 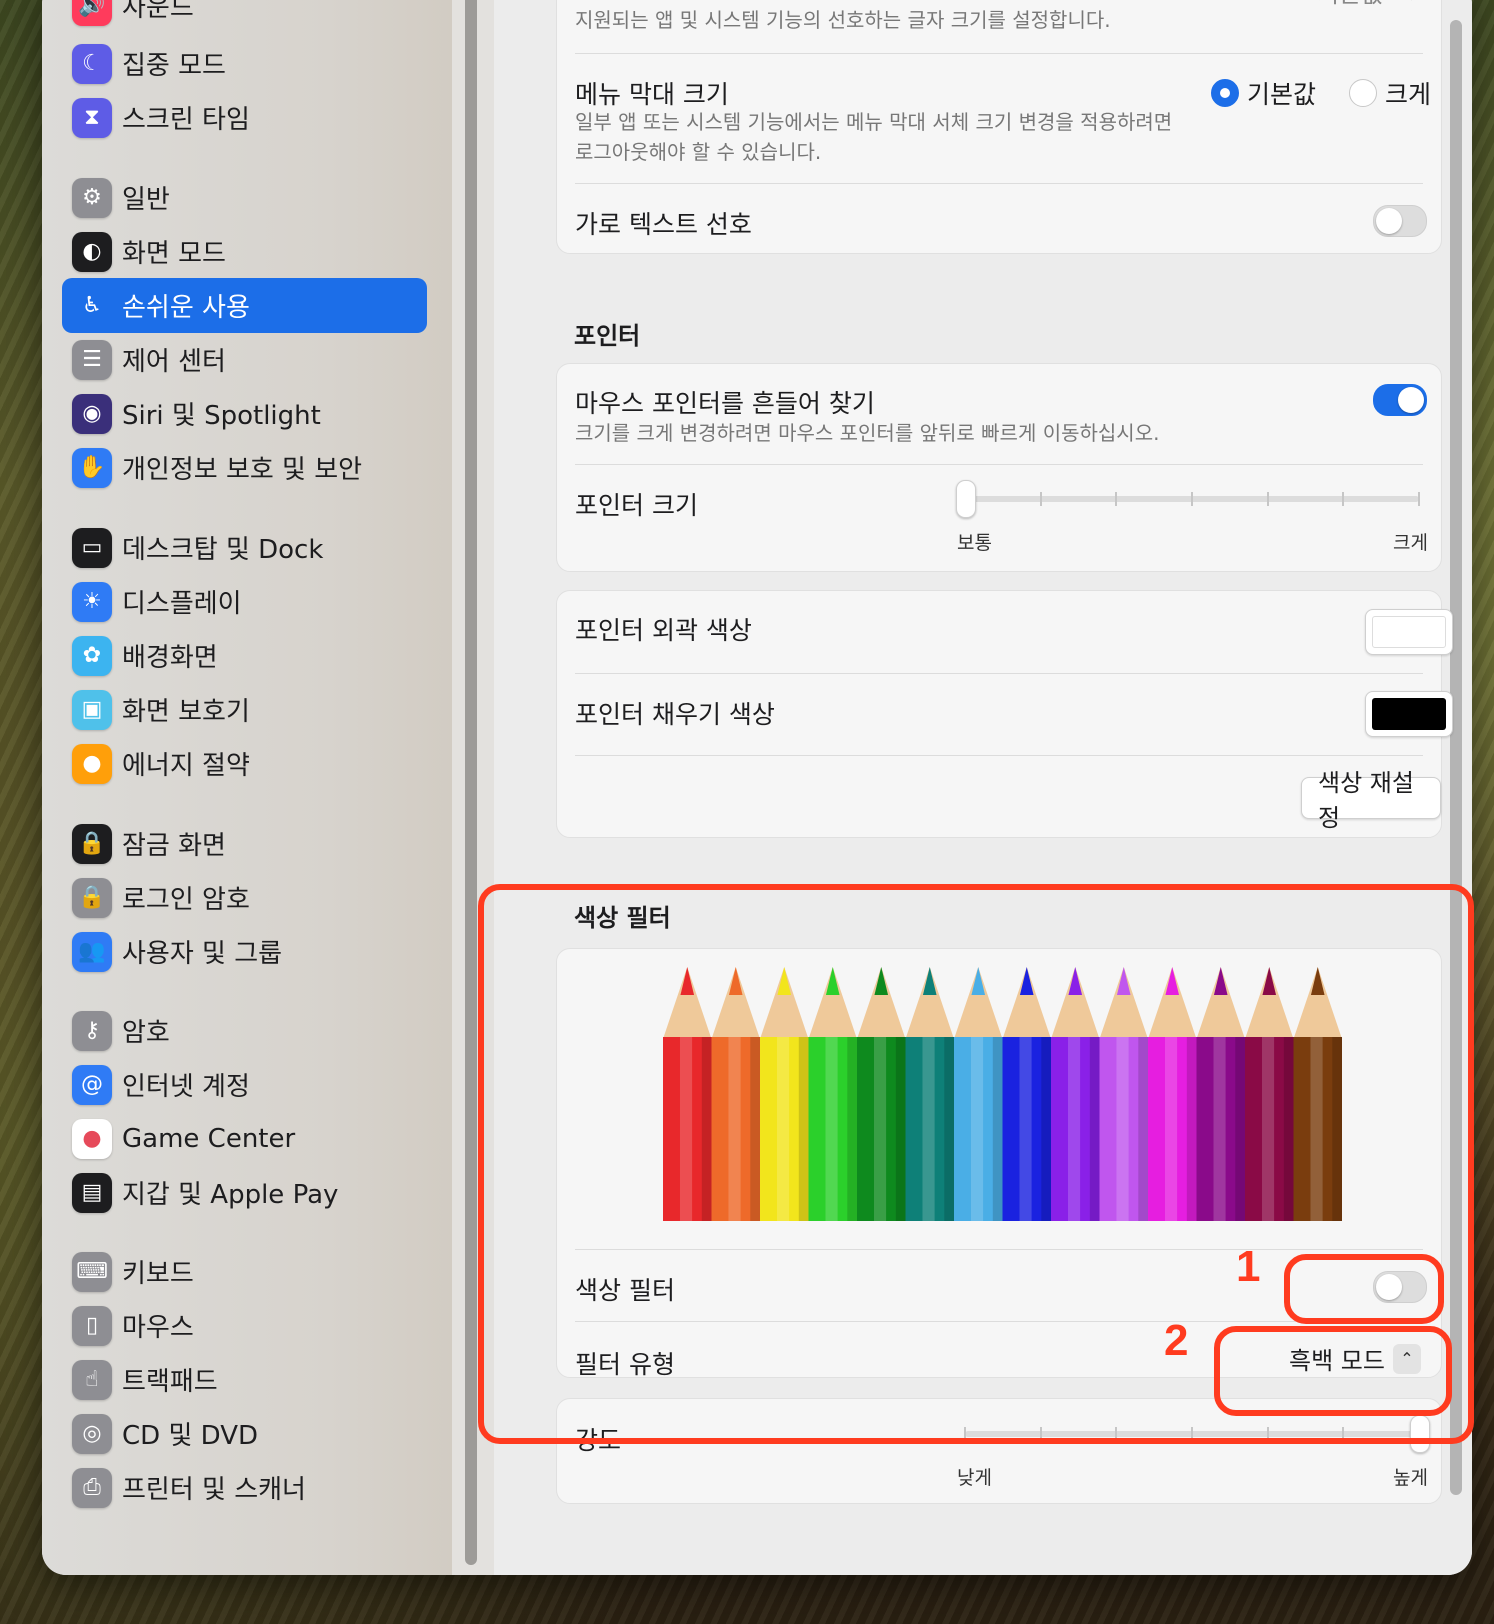 What do you see at coordinates (244, 117) in the screenshot?
I see `sidebar-item-2: ⧗ 스크린 타임` at bounding box center [244, 117].